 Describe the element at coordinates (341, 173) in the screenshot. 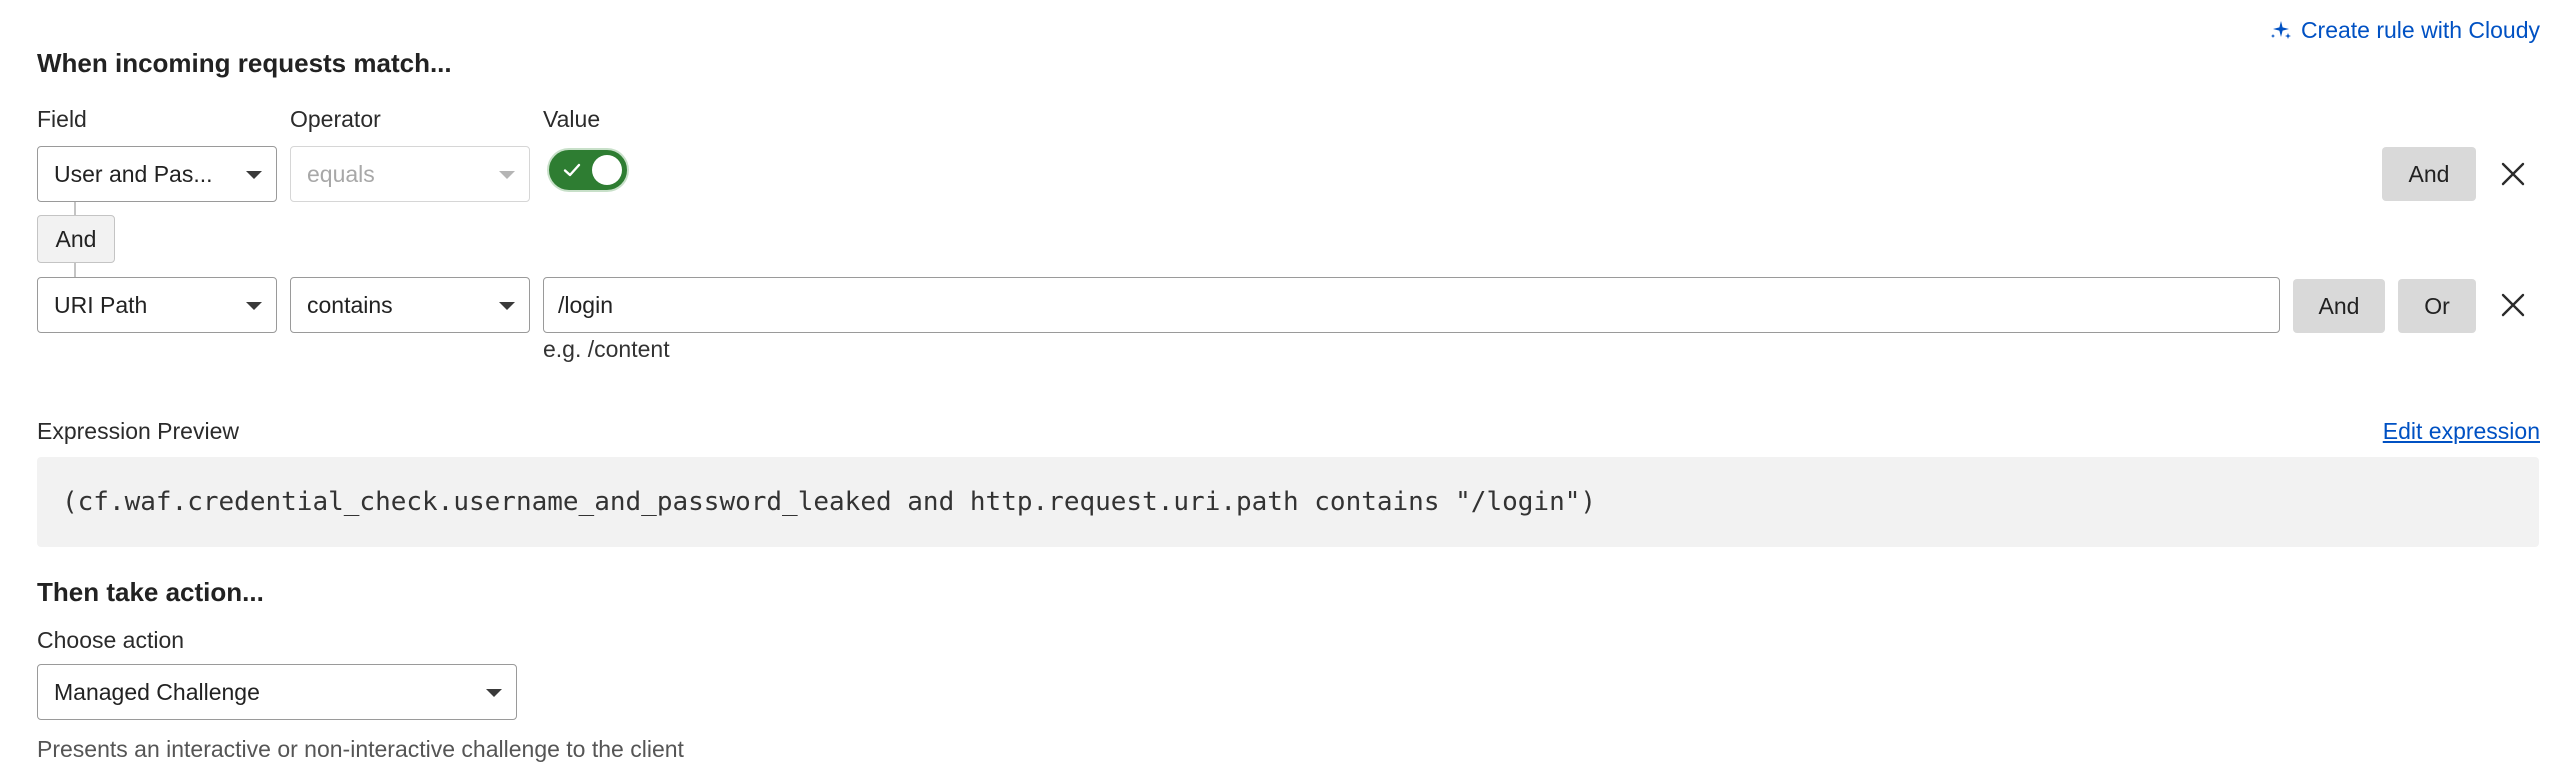

I see `row1-operator-value: equals` at that location.